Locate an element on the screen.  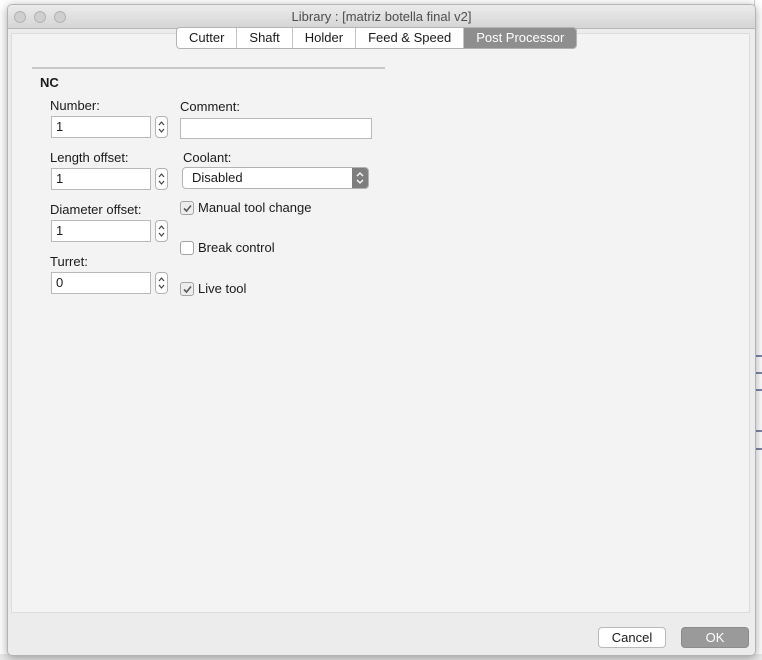
nc-group-title: NC is located at coordinates (49, 82).